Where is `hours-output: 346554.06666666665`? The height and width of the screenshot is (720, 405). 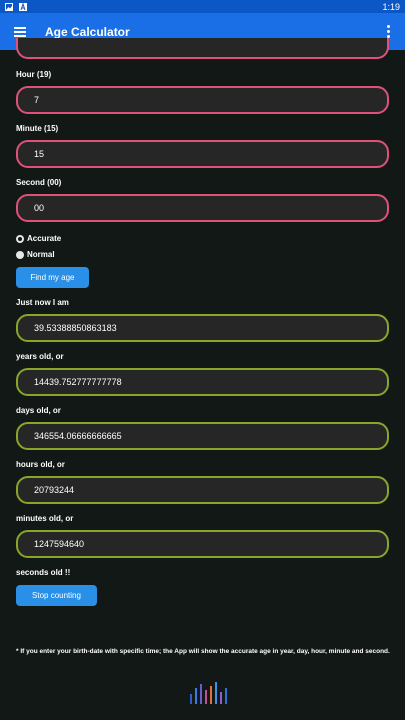 hours-output: 346554.06666666665 is located at coordinates (202, 436).